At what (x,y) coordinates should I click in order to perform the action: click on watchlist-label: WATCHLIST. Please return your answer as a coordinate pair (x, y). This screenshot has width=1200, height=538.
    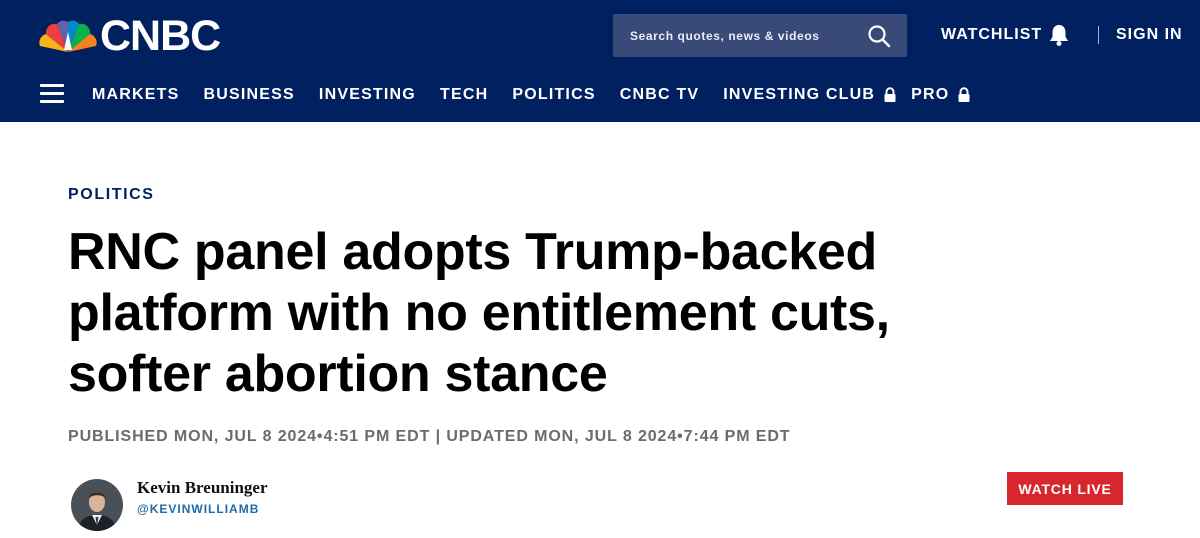
    Looking at the image, I should click on (992, 34).